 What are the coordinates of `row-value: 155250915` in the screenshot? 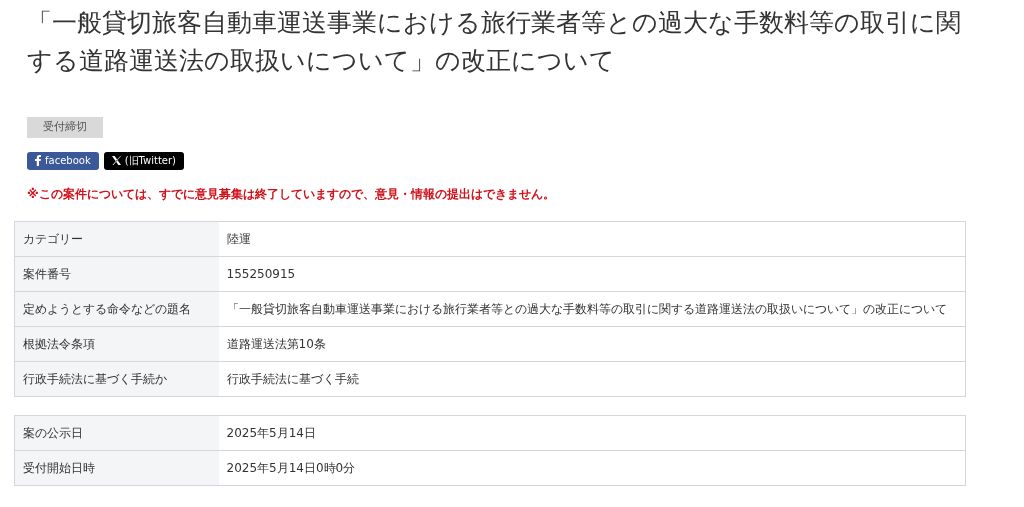 It's located at (592, 273).